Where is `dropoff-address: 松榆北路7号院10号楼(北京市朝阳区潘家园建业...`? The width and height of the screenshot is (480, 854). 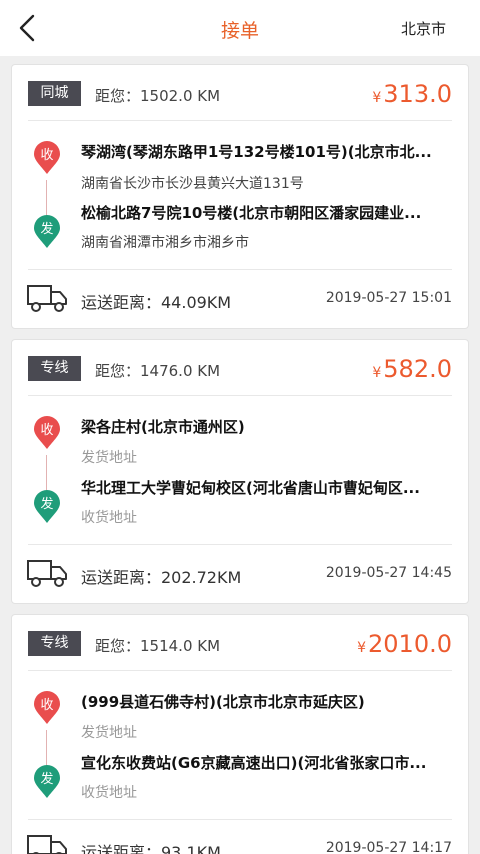
dropoff-address: 松榆北路7号院10号楼(北京市朝阳区潘家园建业... is located at coordinates (251, 213).